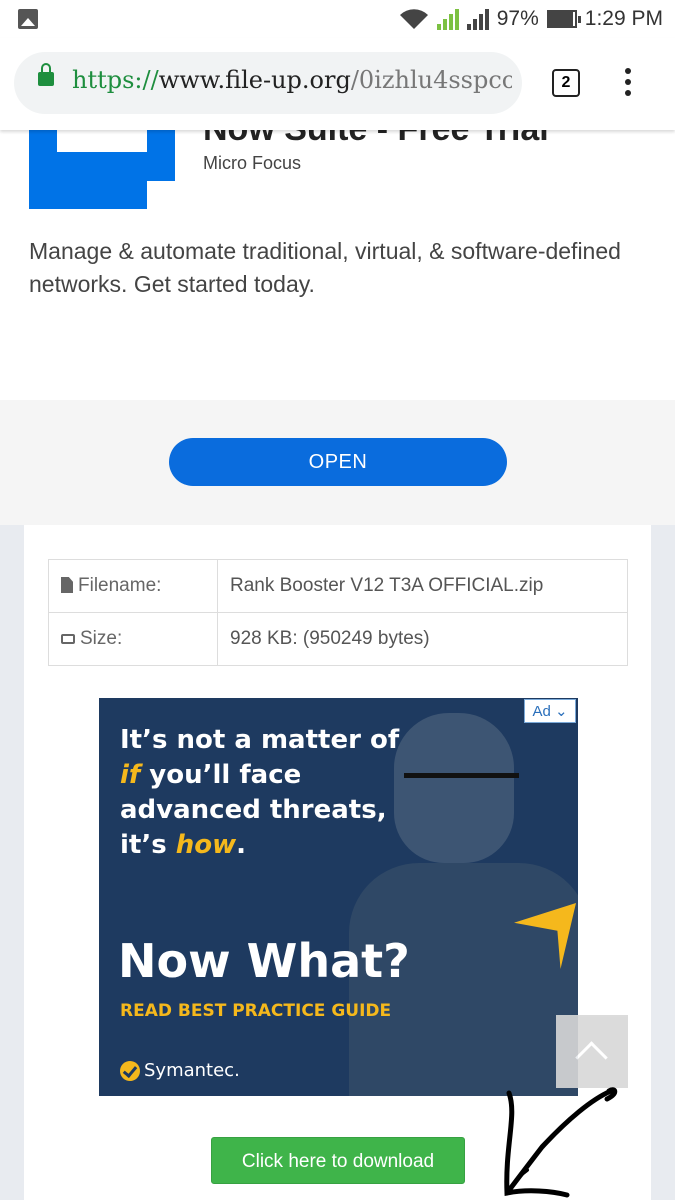 The height and width of the screenshot is (1200, 675). Describe the element at coordinates (133, 639) in the screenshot. I see `size-label-cell: Size:` at that location.